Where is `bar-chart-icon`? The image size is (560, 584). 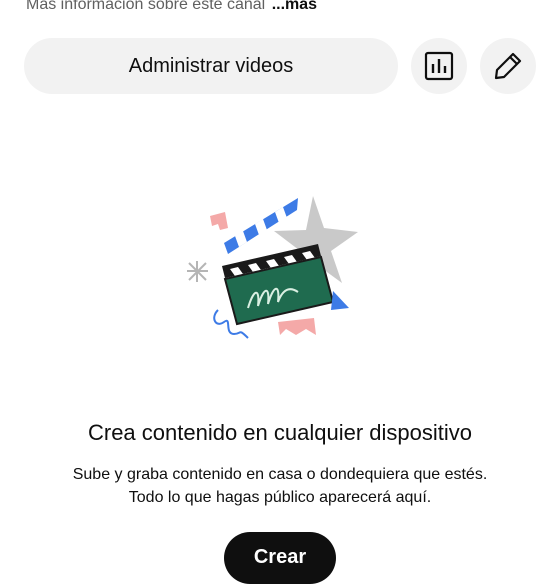 bar-chart-icon is located at coordinates (439, 66).